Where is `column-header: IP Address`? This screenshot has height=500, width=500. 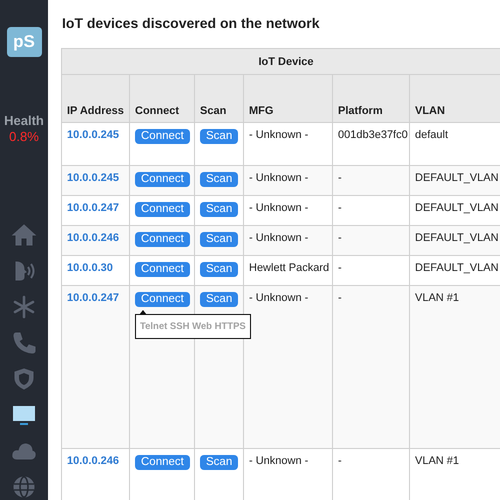 column-header: IP Address is located at coordinates (96, 98).